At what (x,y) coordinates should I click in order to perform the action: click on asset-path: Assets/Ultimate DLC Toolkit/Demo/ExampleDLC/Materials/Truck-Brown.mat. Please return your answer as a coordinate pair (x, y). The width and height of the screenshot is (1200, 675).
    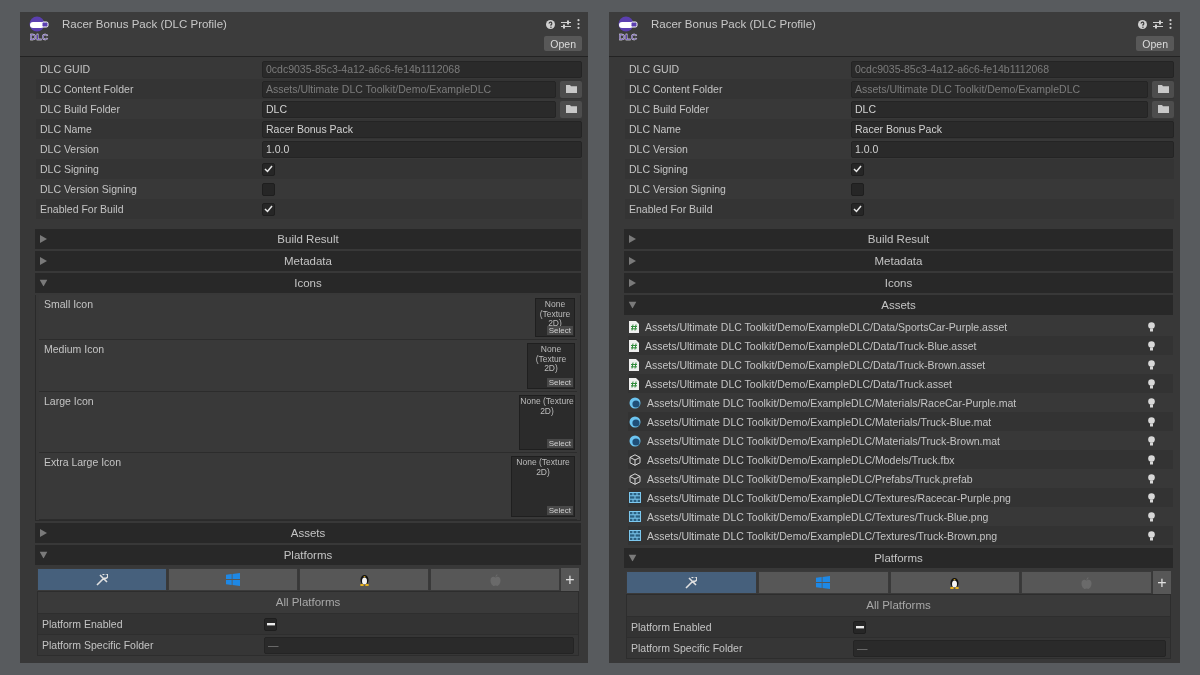
    Looking at the image, I should click on (894, 440).